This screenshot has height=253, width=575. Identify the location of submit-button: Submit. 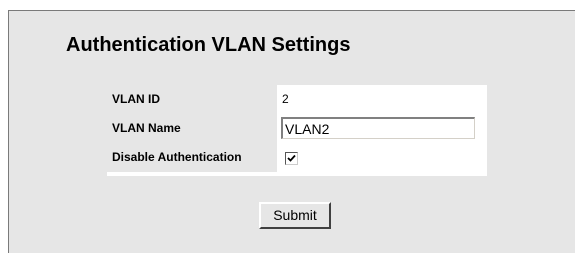
(295, 215).